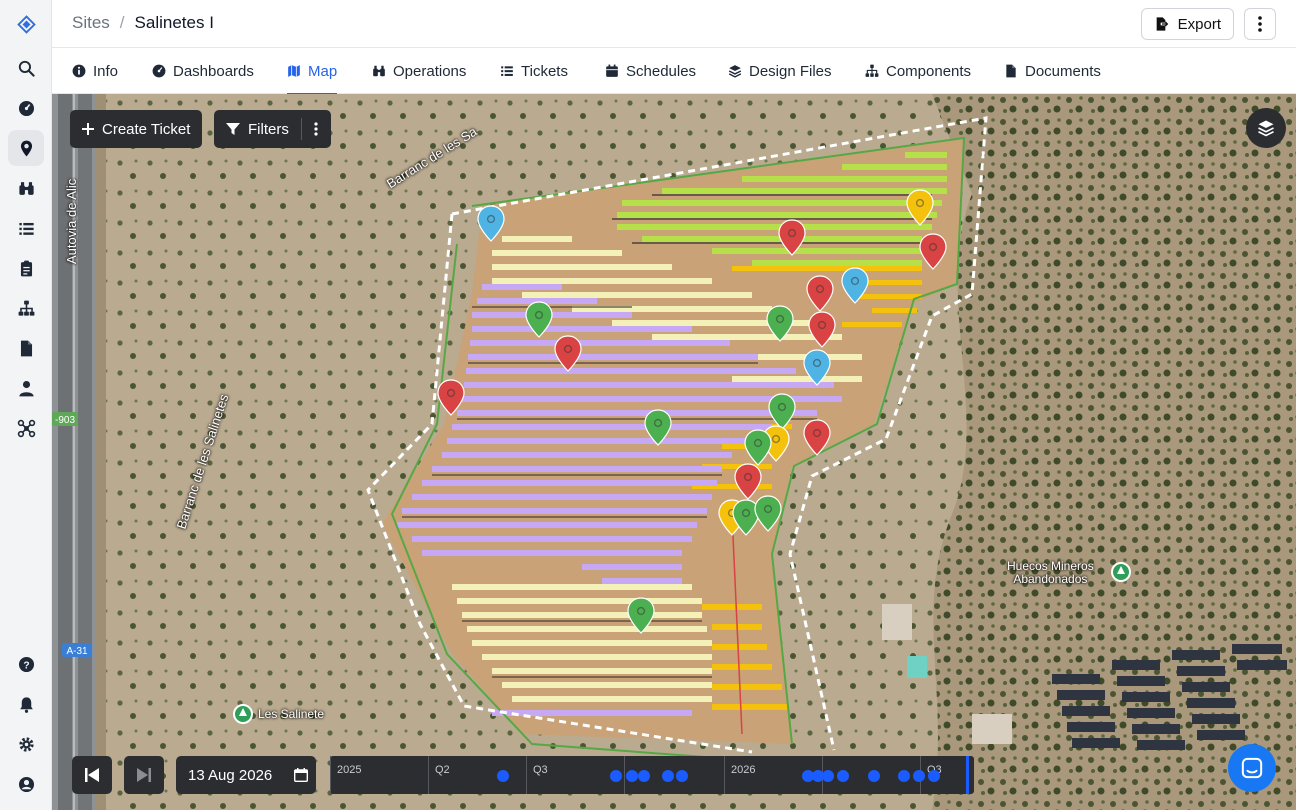 The width and height of the screenshot is (1296, 810). Describe the element at coordinates (780, 71) in the screenshot. I see `tab-design-files: Design Files` at that location.